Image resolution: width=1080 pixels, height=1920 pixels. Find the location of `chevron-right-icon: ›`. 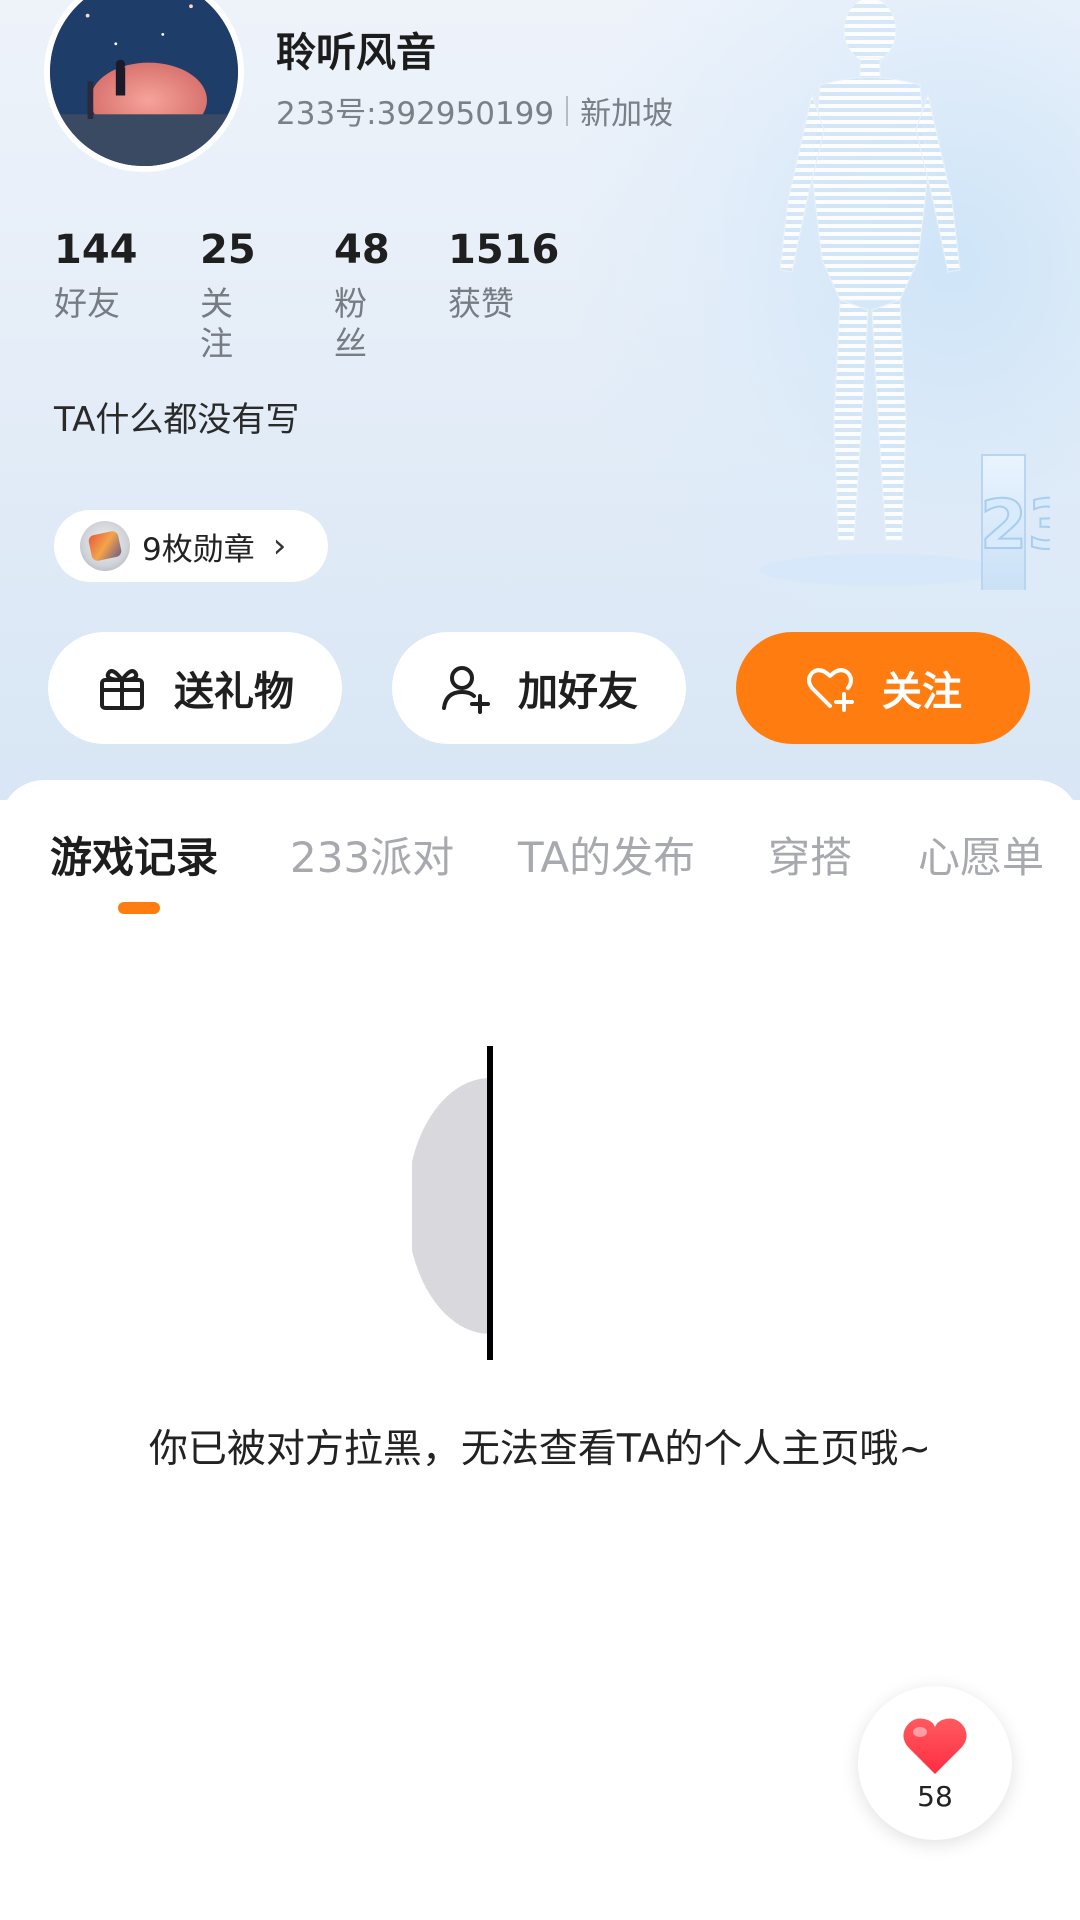

chevron-right-icon: › is located at coordinates (279, 546).